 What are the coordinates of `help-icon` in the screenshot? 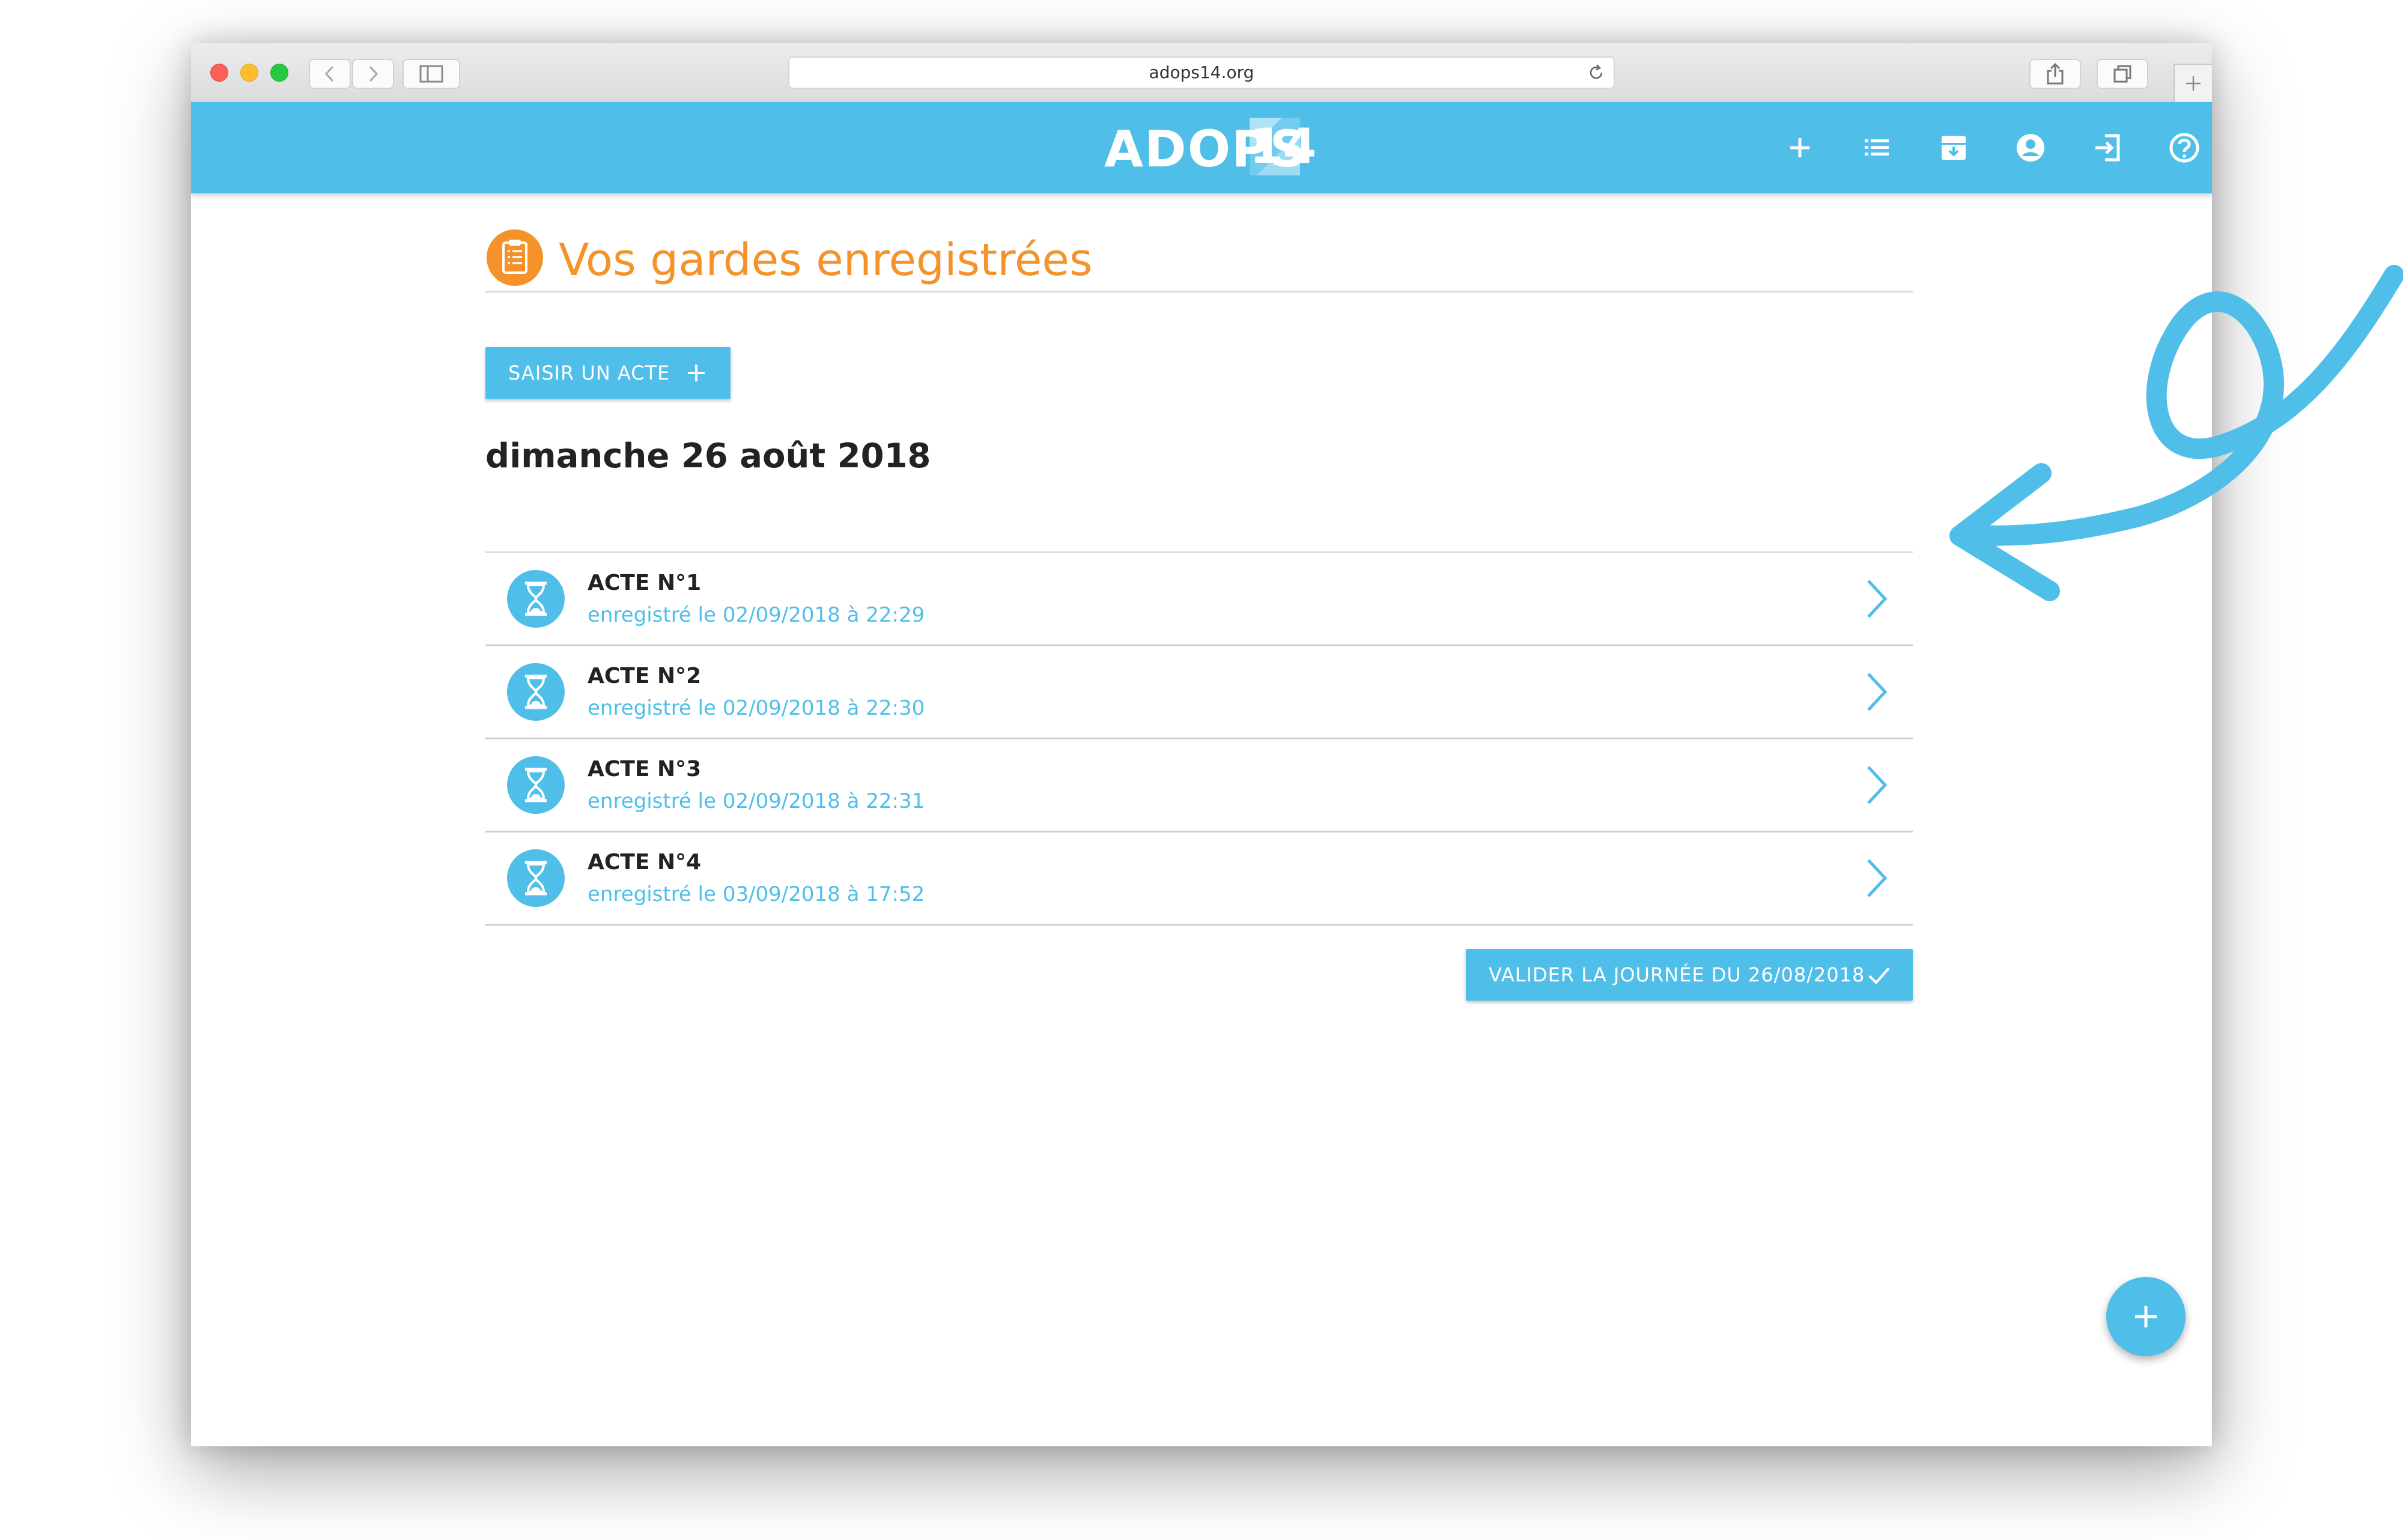 It's located at (2184, 148).